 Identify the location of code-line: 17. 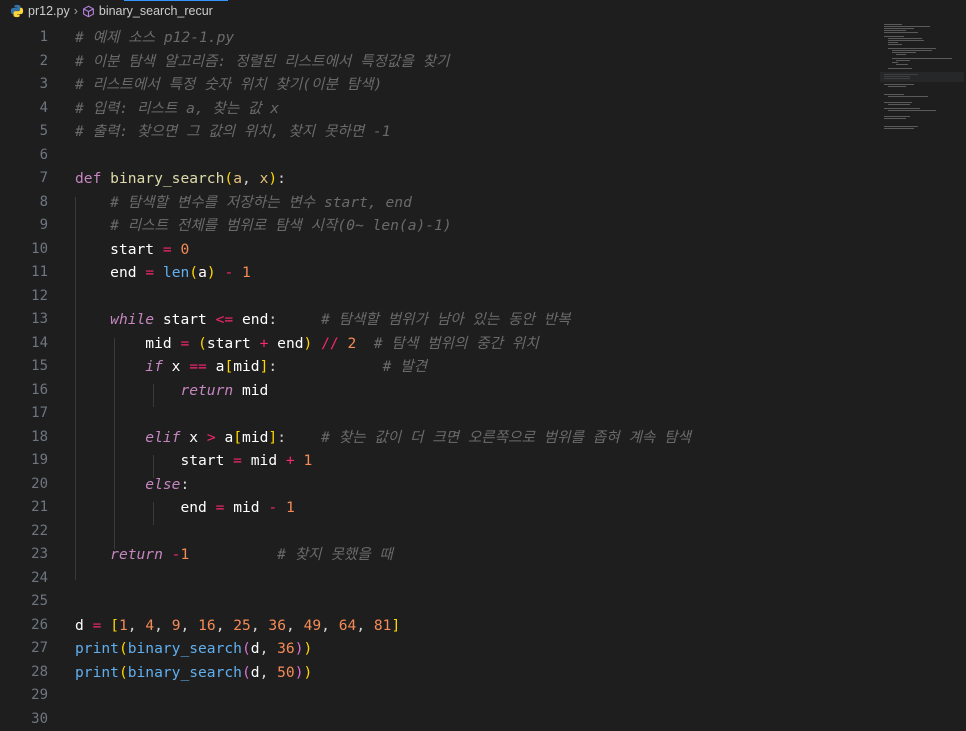
(435, 414).